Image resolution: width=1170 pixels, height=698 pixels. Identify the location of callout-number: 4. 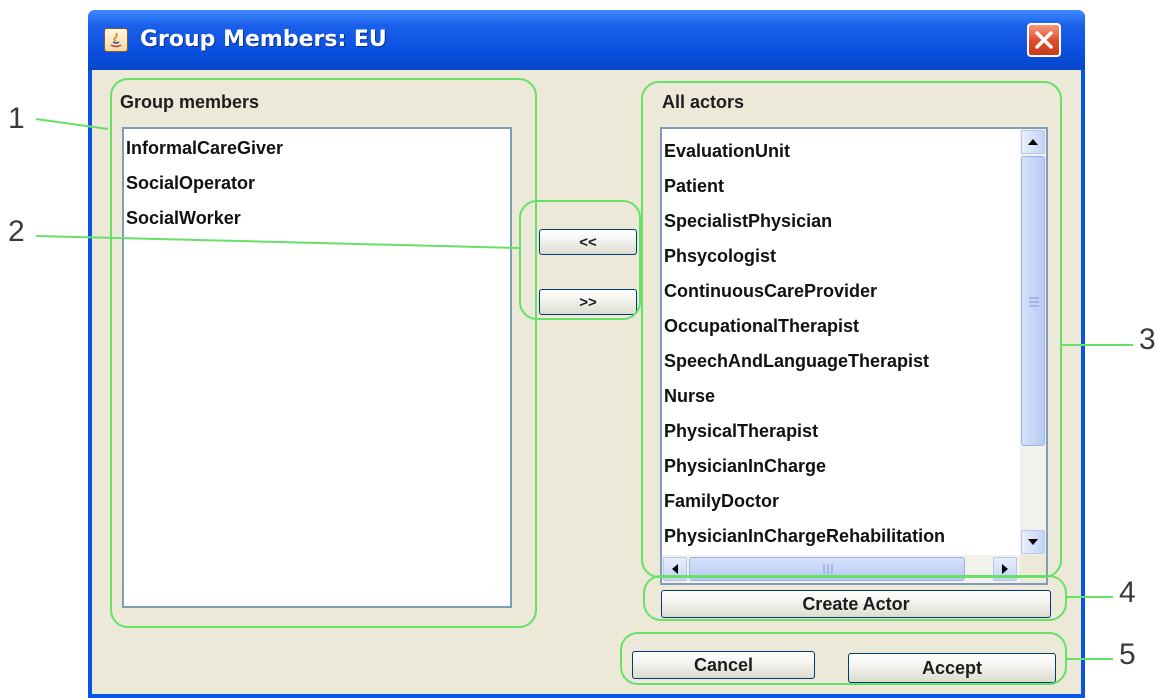
(1127, 592).